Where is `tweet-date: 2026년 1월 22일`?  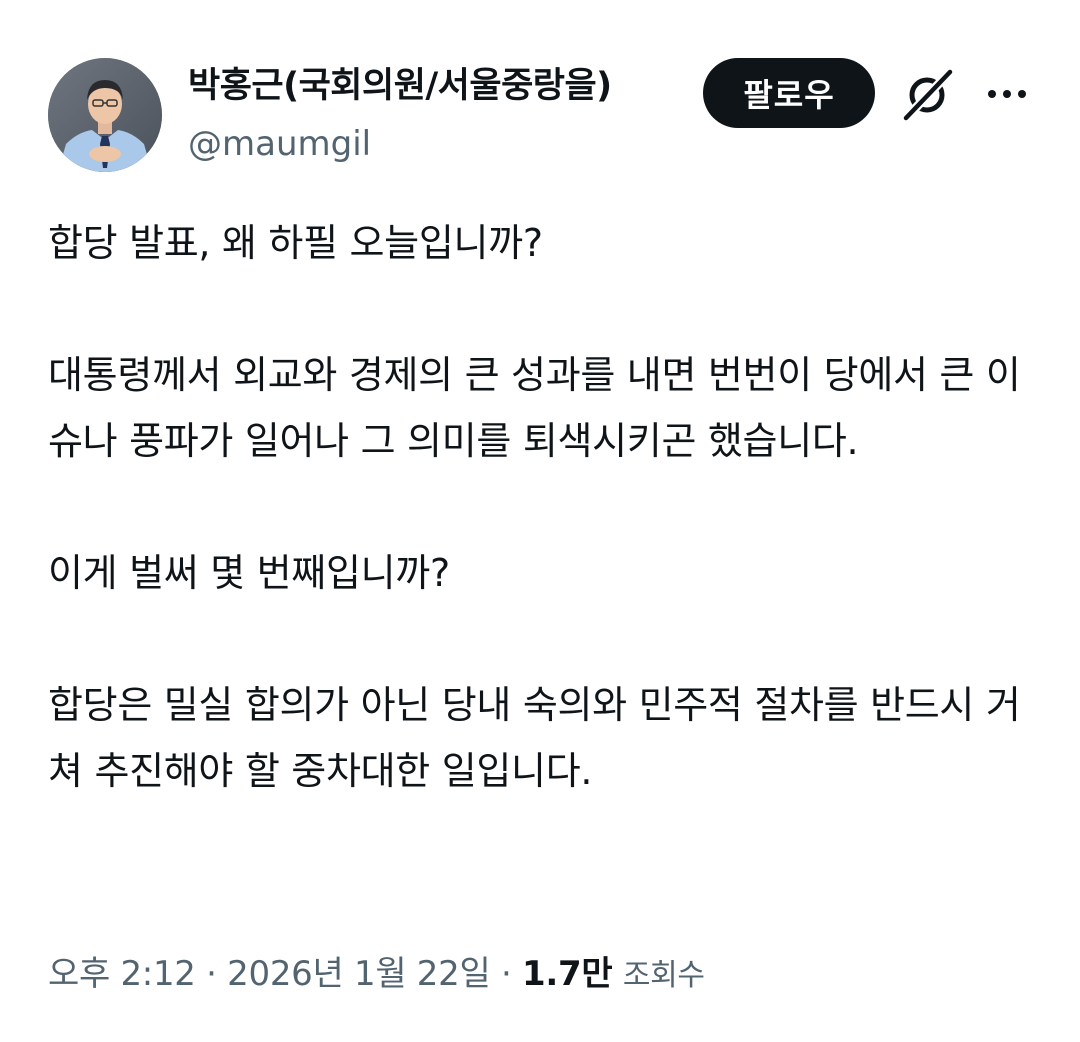
tweet-date: 2026년 1월 22일 is located at coordinates (359, 974).